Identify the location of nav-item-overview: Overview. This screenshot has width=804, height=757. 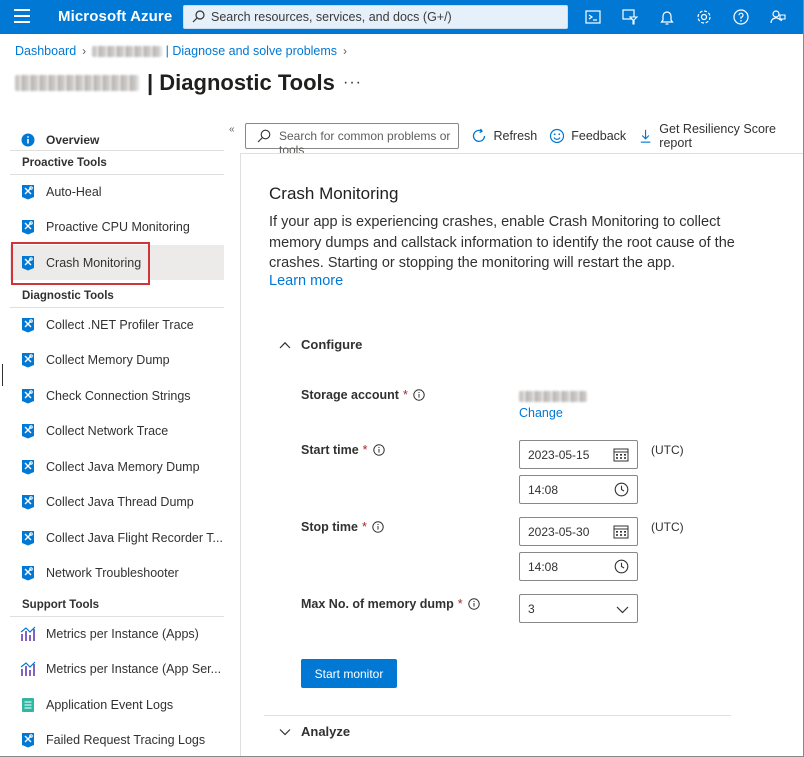
(117, 139).